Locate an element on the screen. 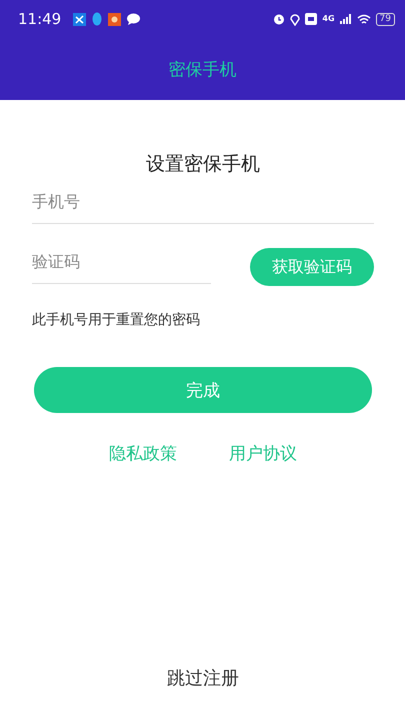 This screenshot has width=405, height=720. location-icon is located at coordinates (295, 19).